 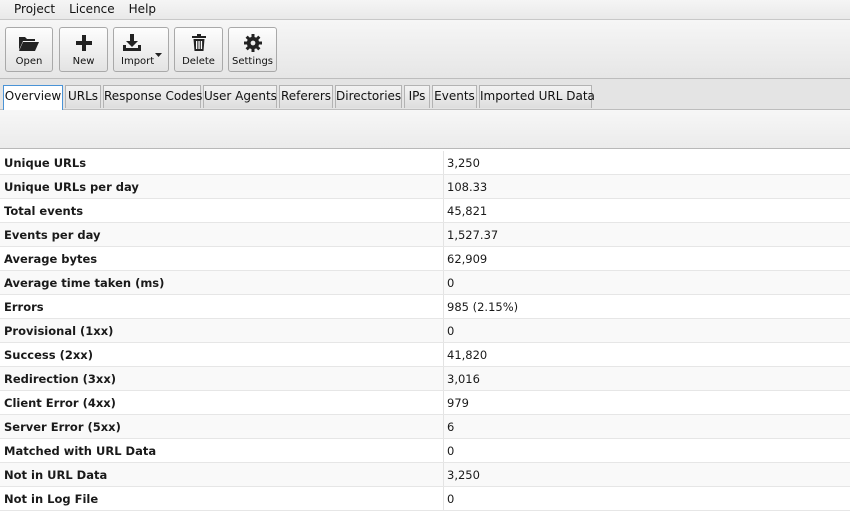 I want to click on tab-overview: Overview, so click(x=33, y=97).